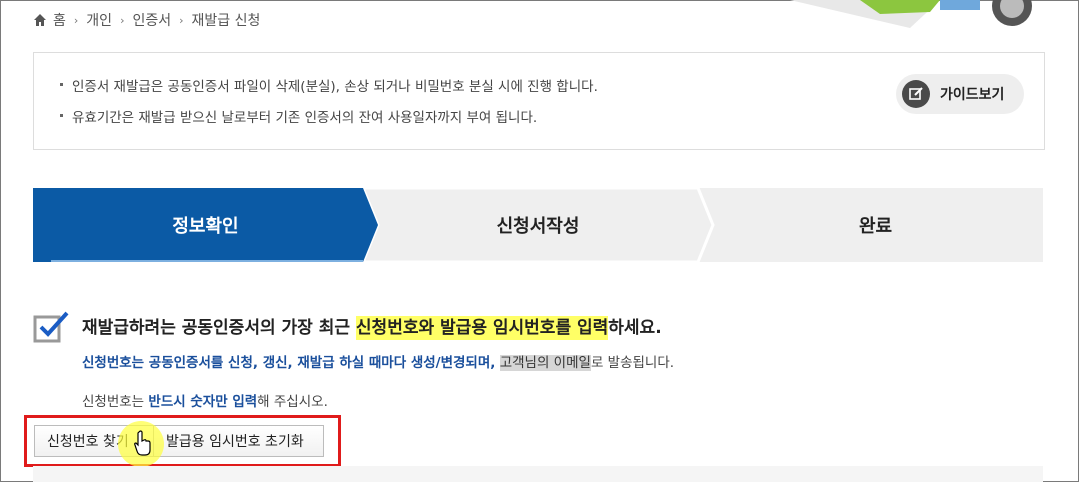 This screenshot has width=1079, height=482. I want to click on progress-steps: 정보확인 신청서작성 완료, so click(538, 225).